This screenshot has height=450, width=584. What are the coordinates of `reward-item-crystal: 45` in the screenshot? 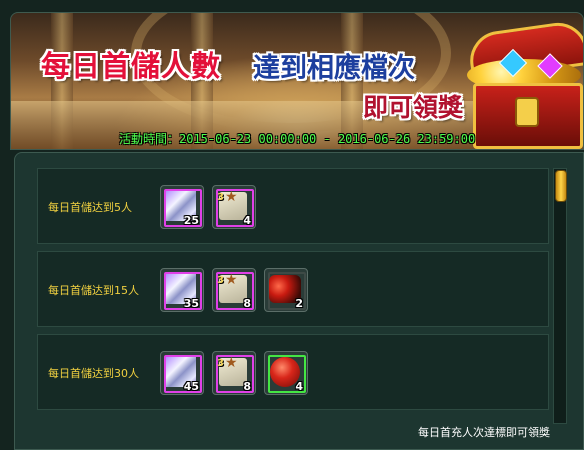 It's located at (182, 373).